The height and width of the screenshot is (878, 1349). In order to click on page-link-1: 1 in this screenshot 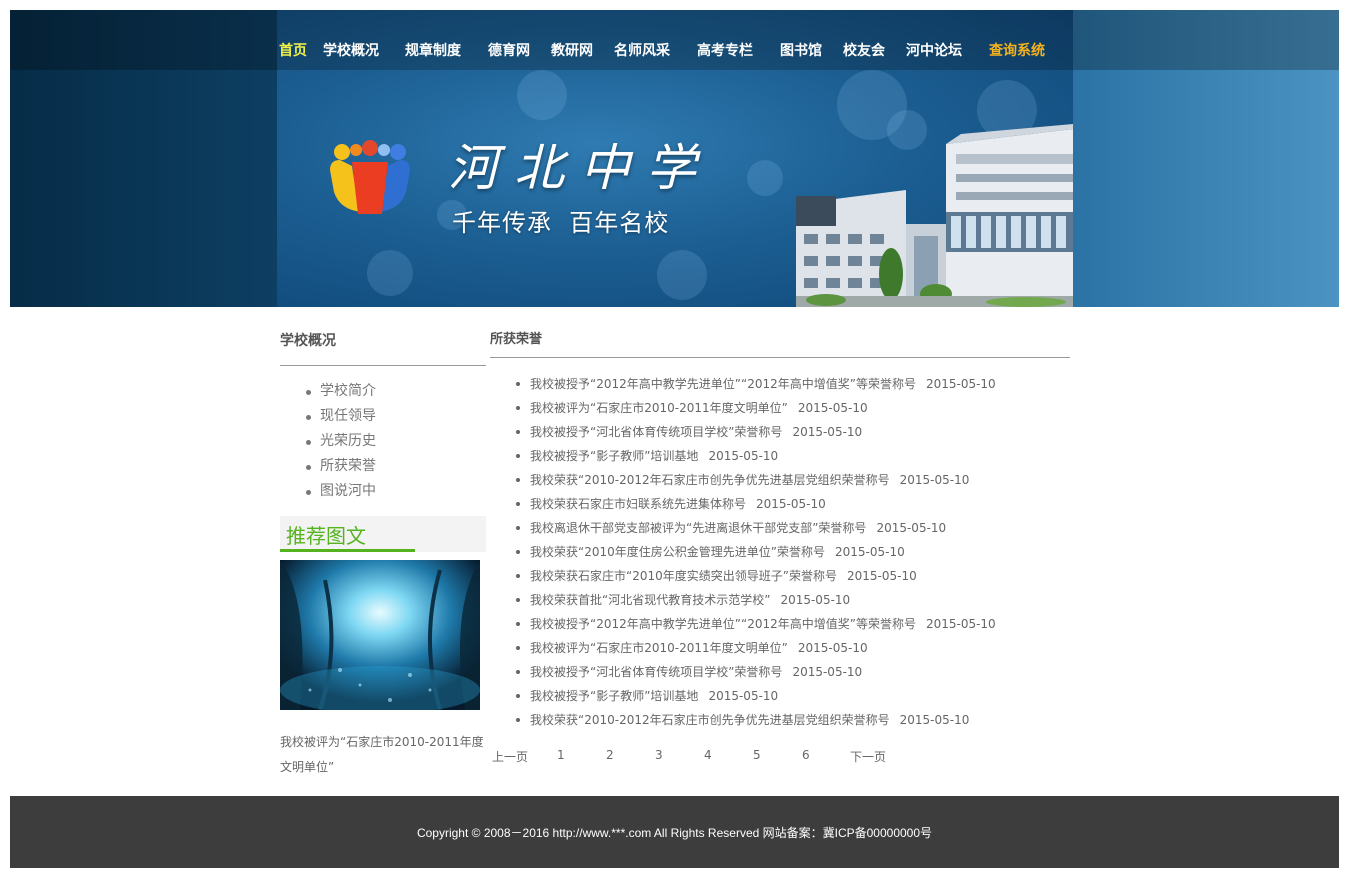, I will do `click(561, 755)`.